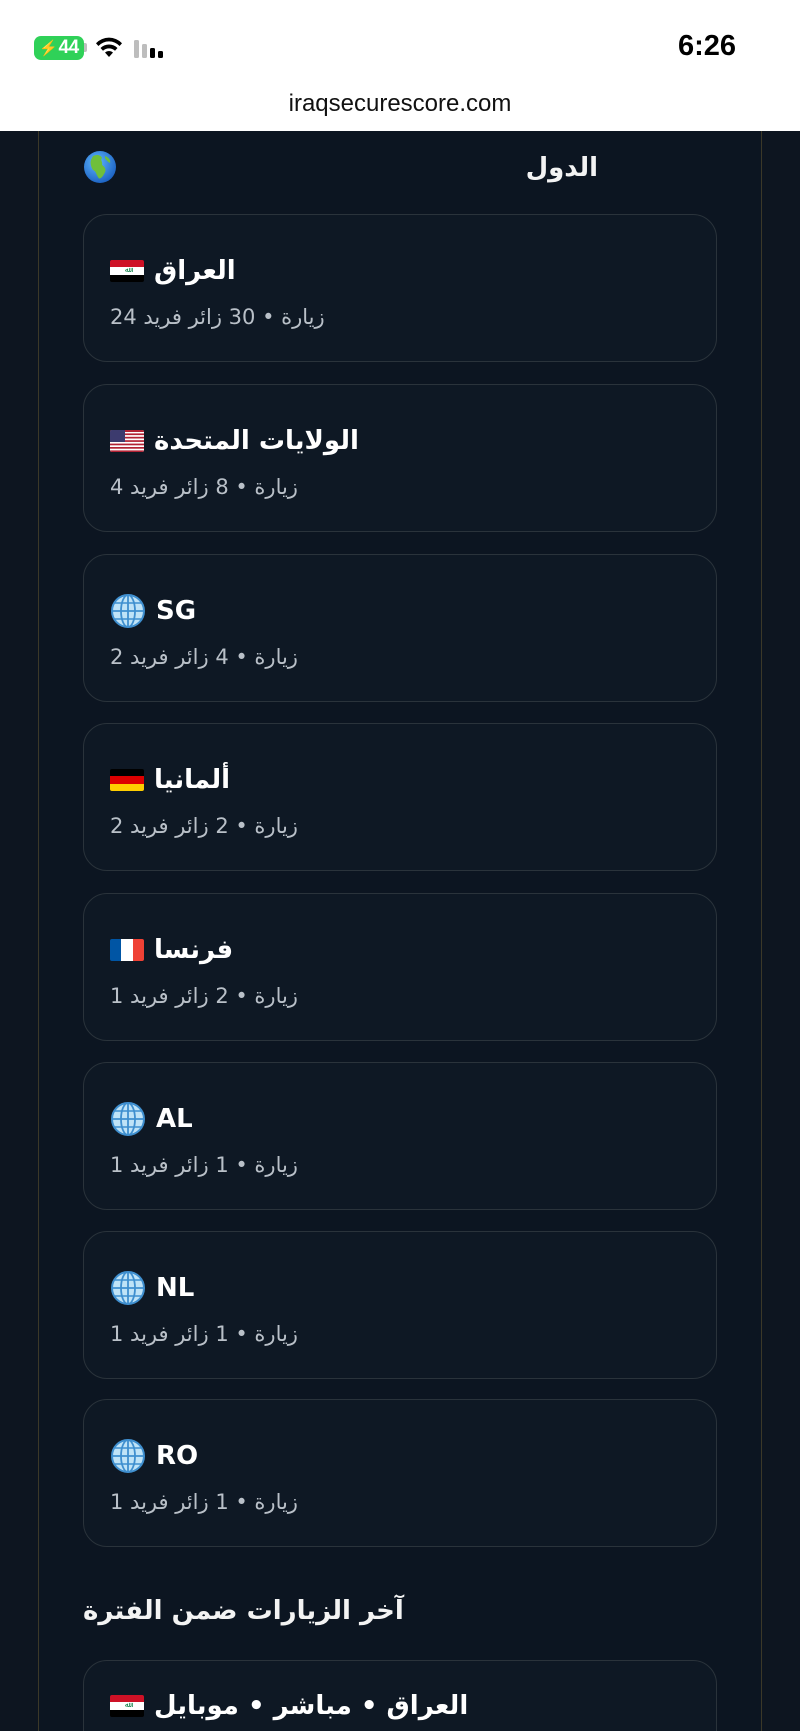  What do you see at coordinates (148, 49) in the screenshot?
I see `cellular-signal-icon` at bounding box center [148, 49].